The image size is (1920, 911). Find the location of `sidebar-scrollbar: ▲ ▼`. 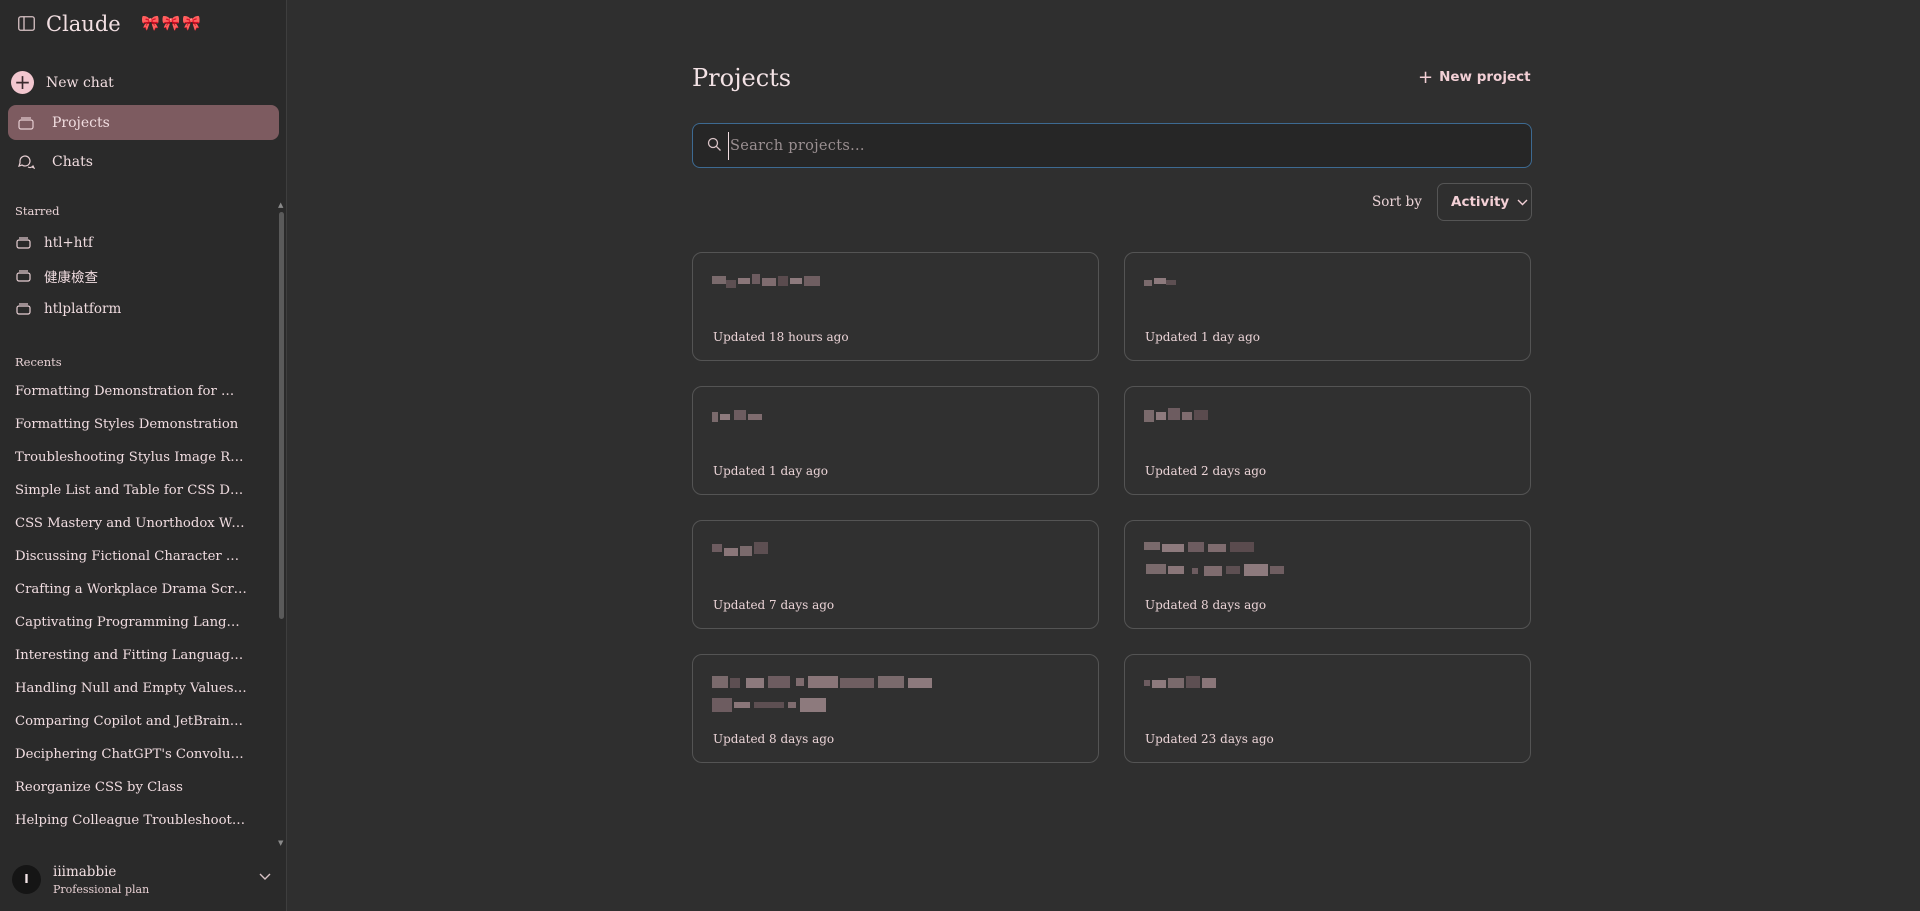

sidebar-scrollbar: ▲ ▼ is located at coordinates (281, 524).